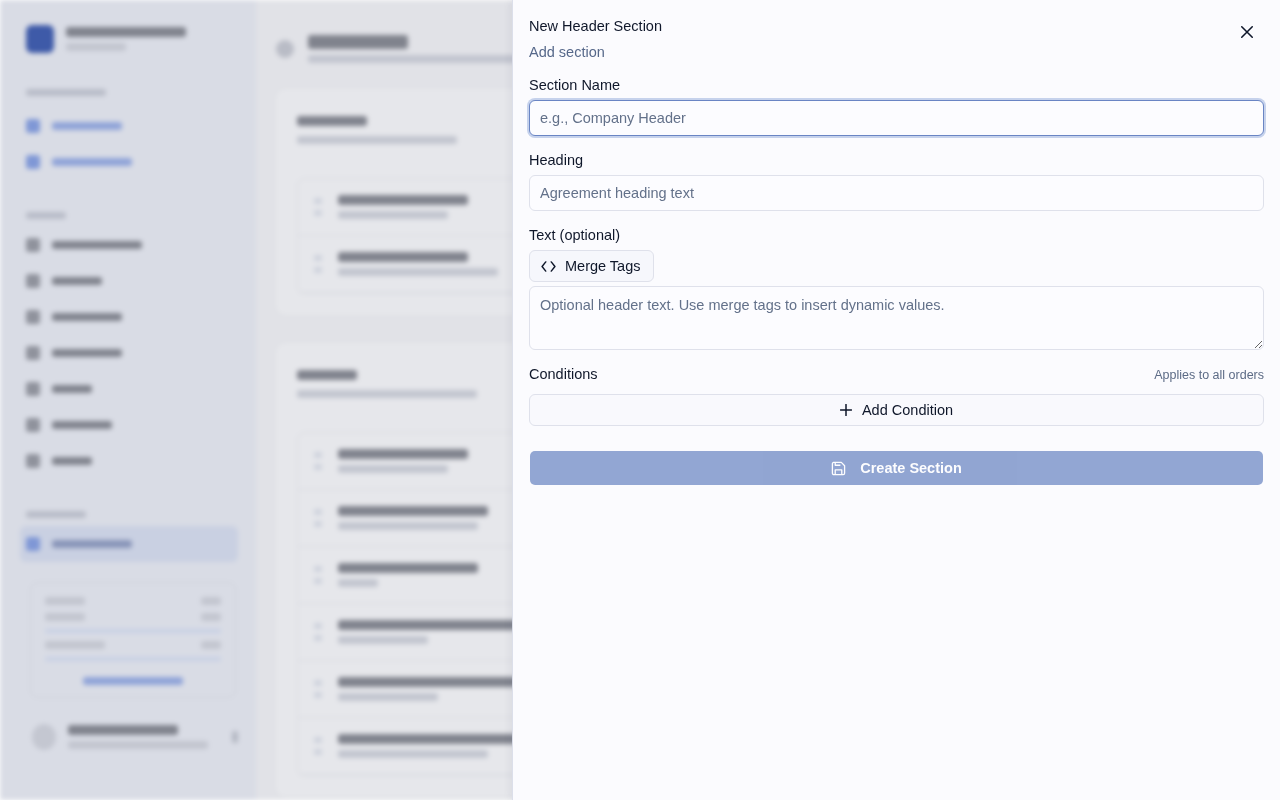 The height and width of the screenshot is (800, 1280). I want to click on code-icon, so click(548, 266).